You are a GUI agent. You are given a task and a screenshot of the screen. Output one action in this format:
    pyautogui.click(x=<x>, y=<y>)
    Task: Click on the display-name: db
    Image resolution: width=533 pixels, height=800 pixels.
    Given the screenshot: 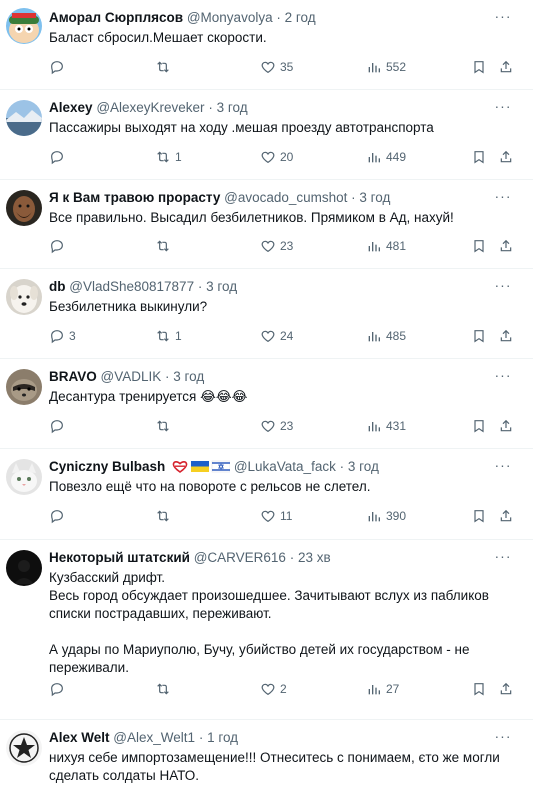 What is the action you would take?
    pyautogui.click(x=57, y=286)
    